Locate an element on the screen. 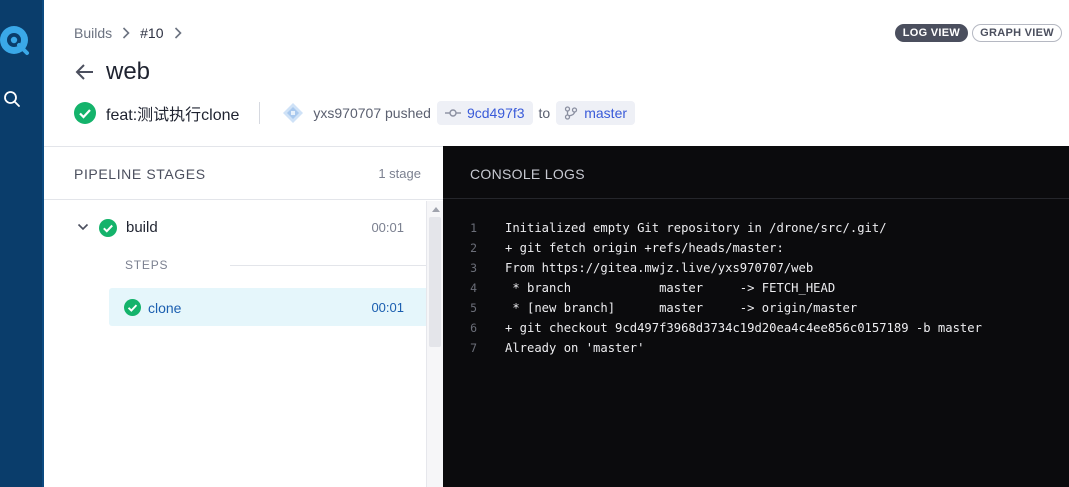 The image size is (1069, 487). log-line-number: 1 is located at coordinates (473, 228).